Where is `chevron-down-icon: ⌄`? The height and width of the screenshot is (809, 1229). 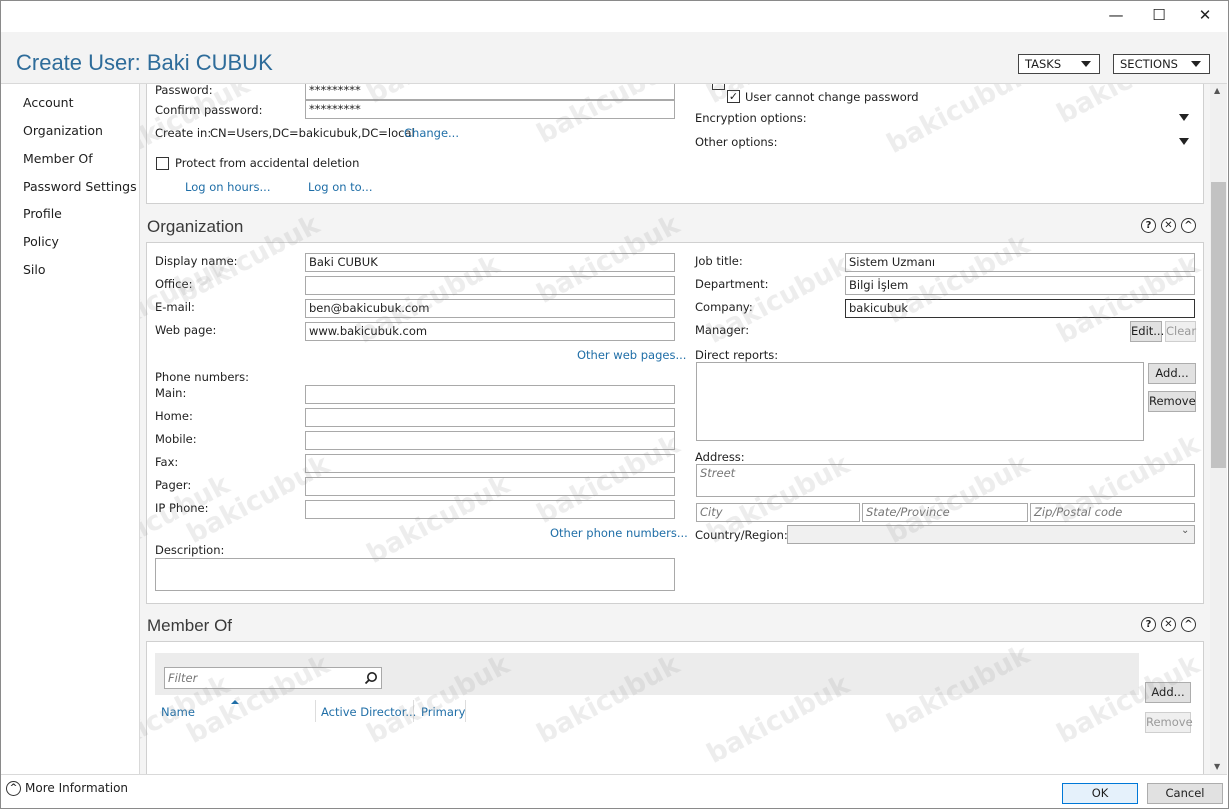
chevron-down-icon: ⌄ is located at coordinates (1185, 530).